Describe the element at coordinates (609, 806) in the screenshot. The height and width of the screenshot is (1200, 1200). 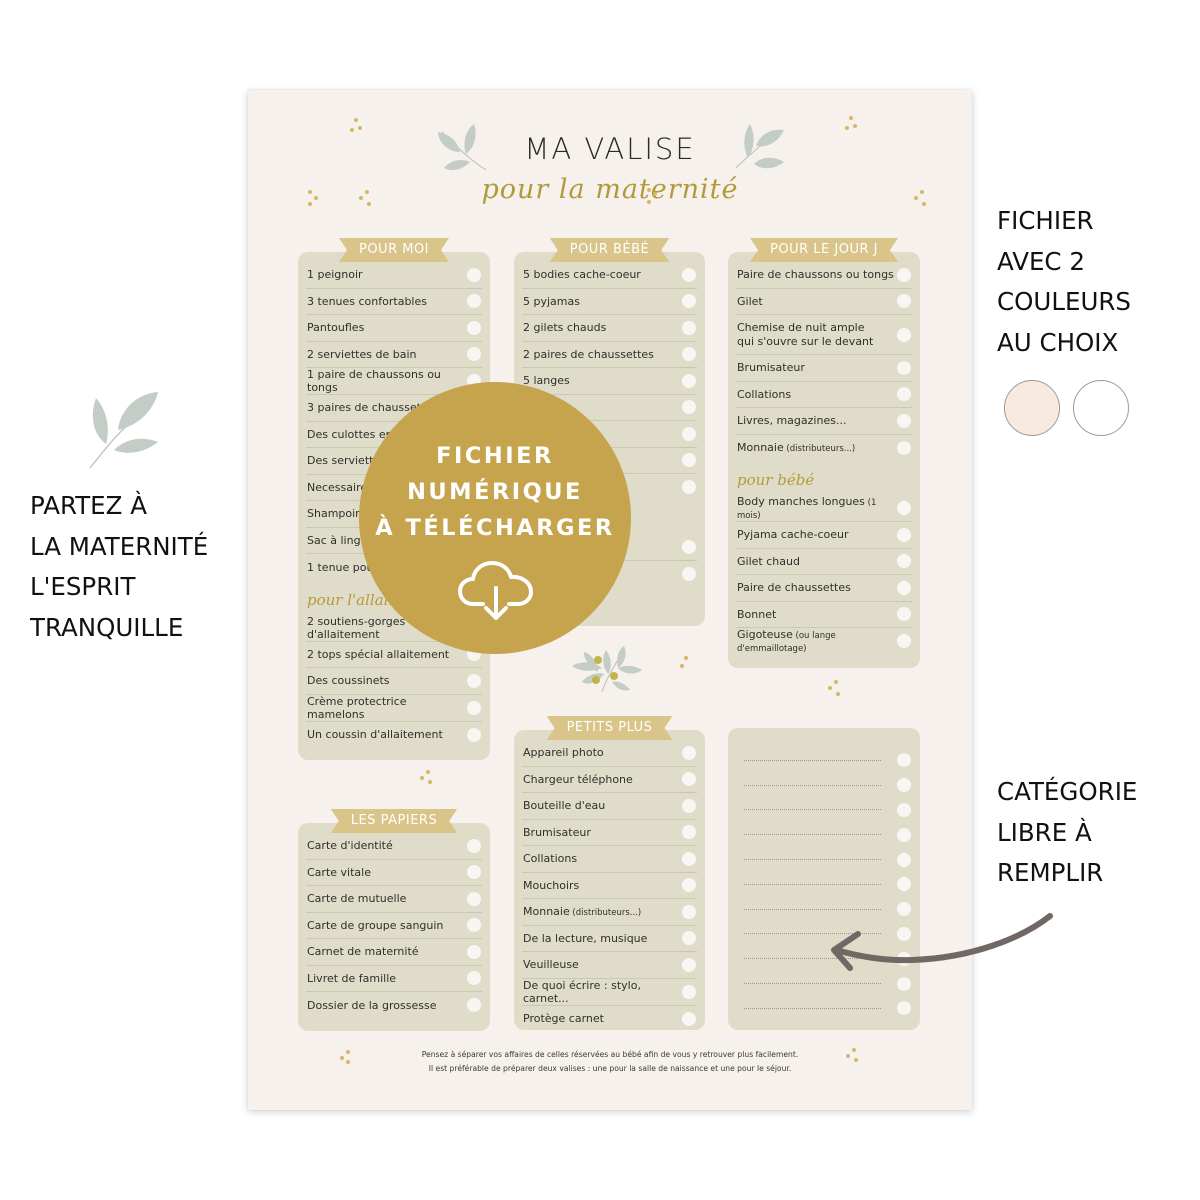
I see `checklist-item: Bouteille d'eau` at that location.